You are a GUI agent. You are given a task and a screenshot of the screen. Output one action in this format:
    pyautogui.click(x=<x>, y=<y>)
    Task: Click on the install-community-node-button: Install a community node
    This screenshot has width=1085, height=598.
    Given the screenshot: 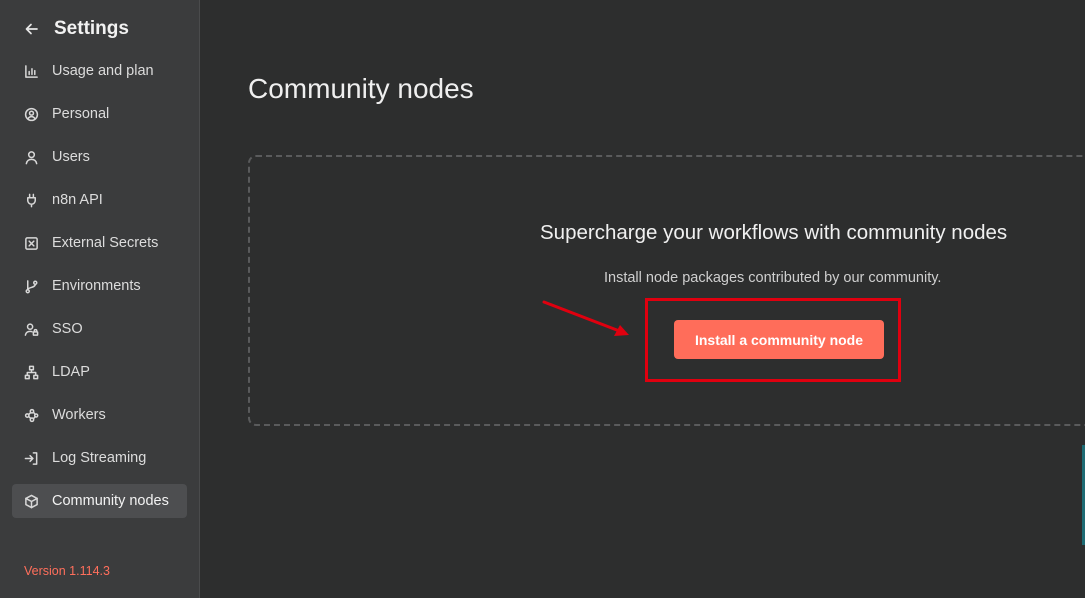 What is the action you would take?
    pyautogui.click(x=779, y=339)
    